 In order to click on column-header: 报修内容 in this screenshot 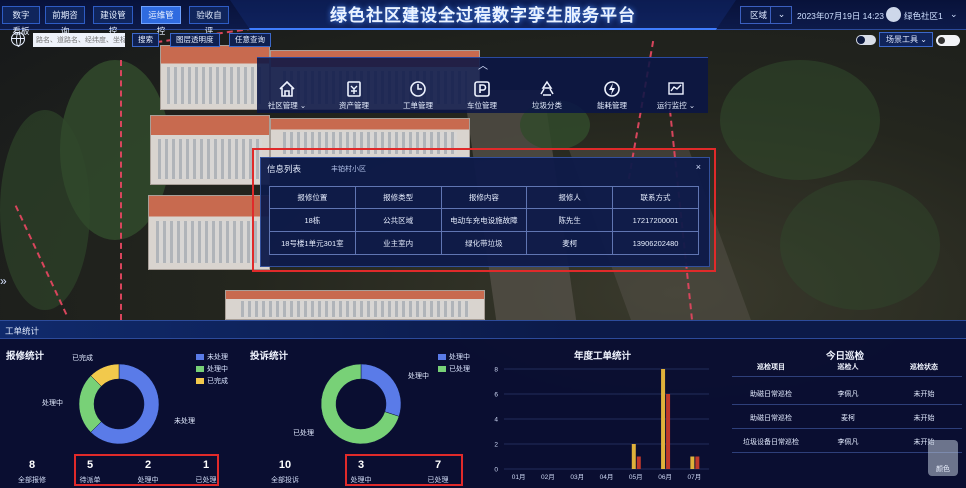, I will do `click(484, 197)`.